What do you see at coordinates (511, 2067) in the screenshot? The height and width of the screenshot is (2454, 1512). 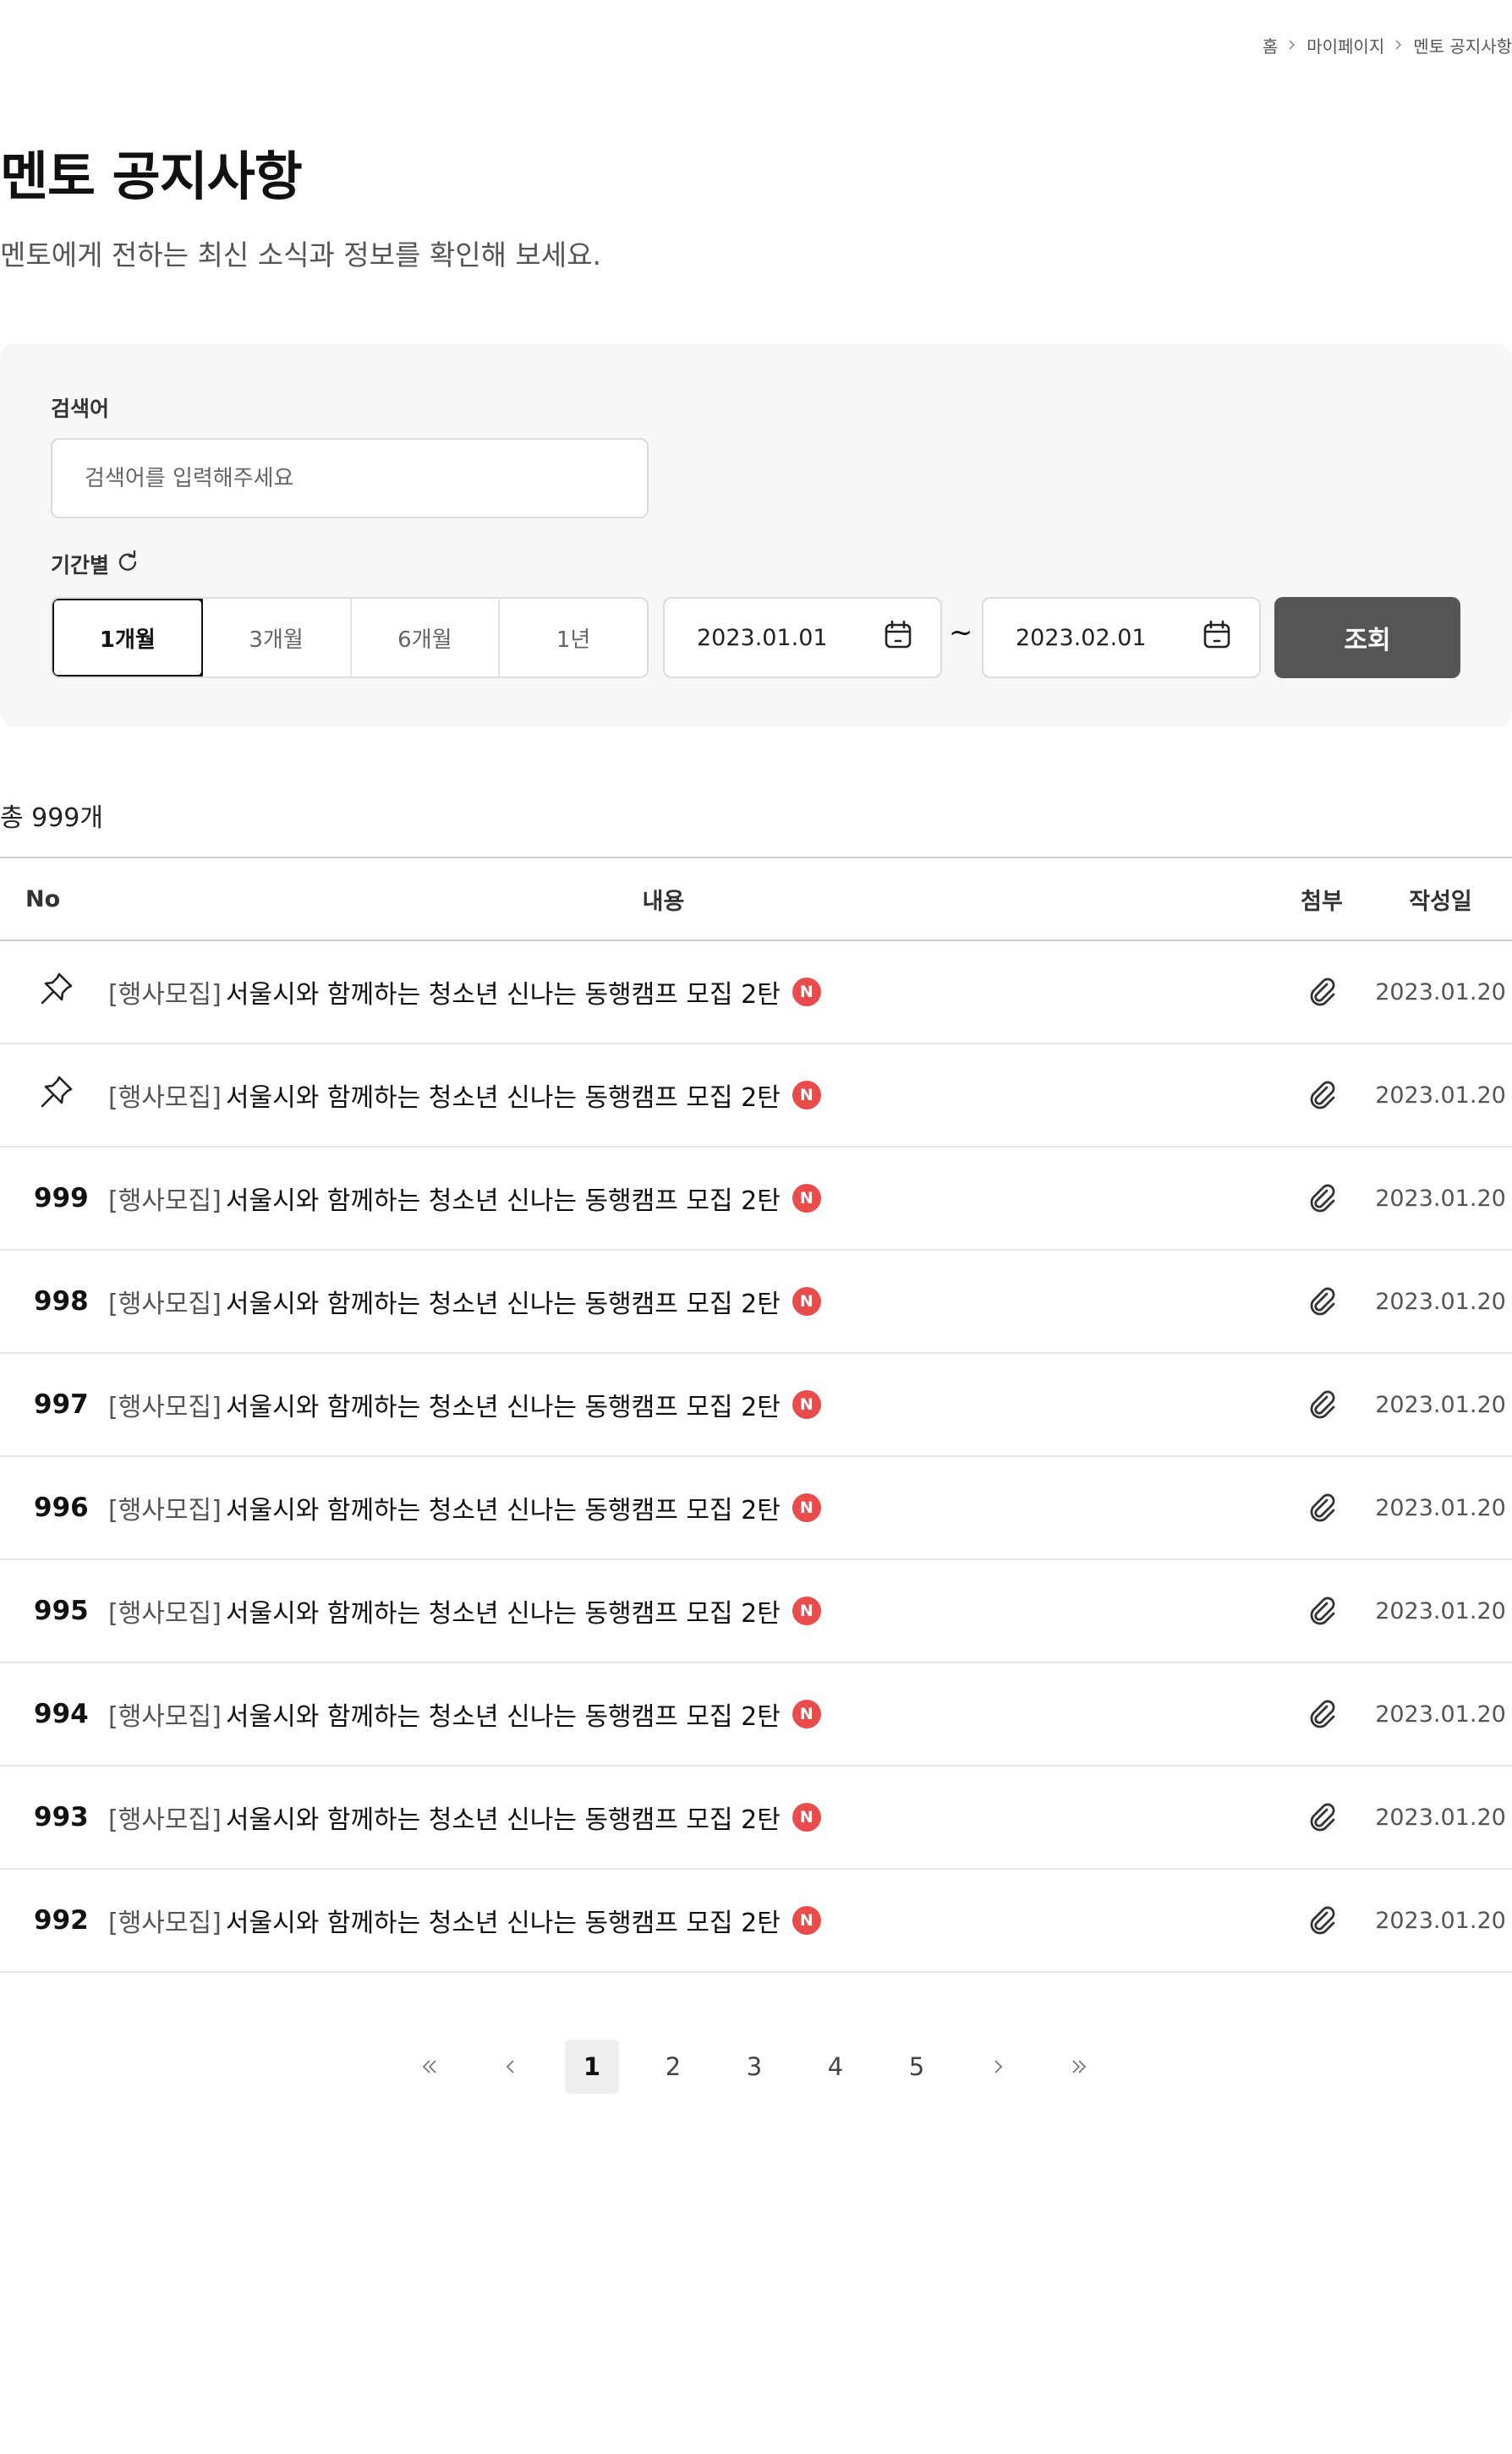 I see `chevron-left-icon` at bounding box center [511, 2067].